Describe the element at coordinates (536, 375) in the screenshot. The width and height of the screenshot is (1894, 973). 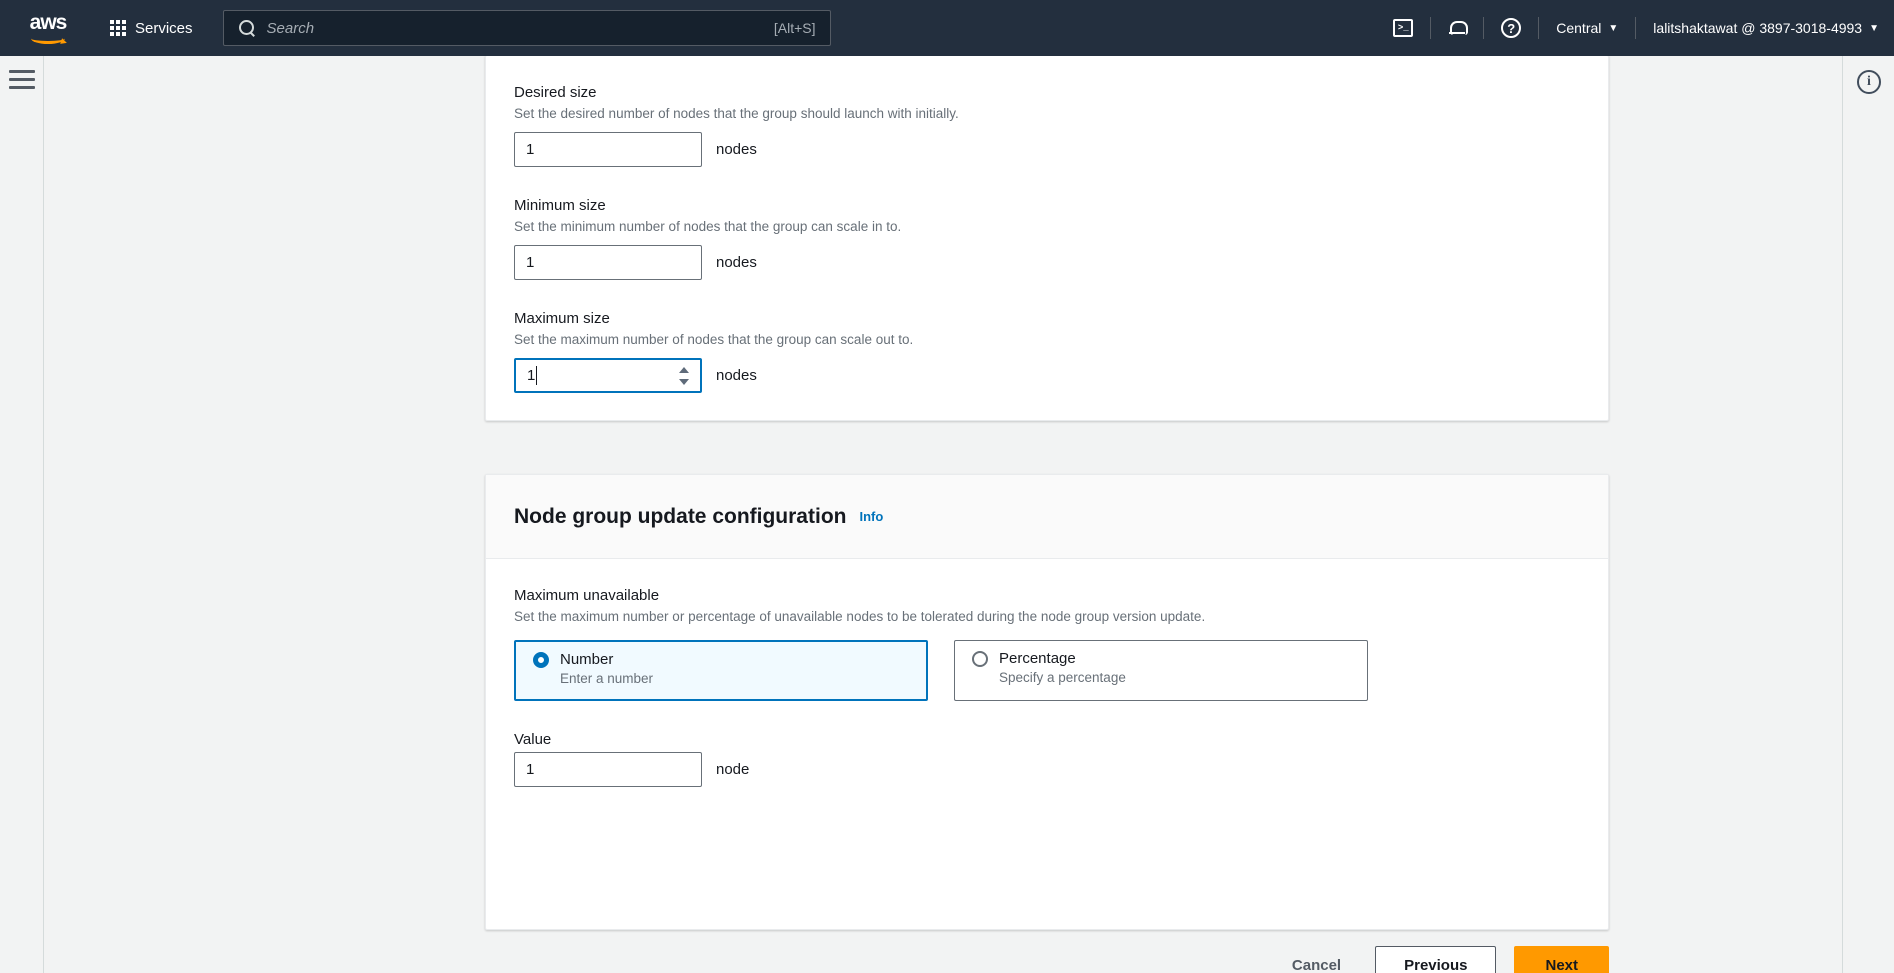
I see `text-cursor` at that location.